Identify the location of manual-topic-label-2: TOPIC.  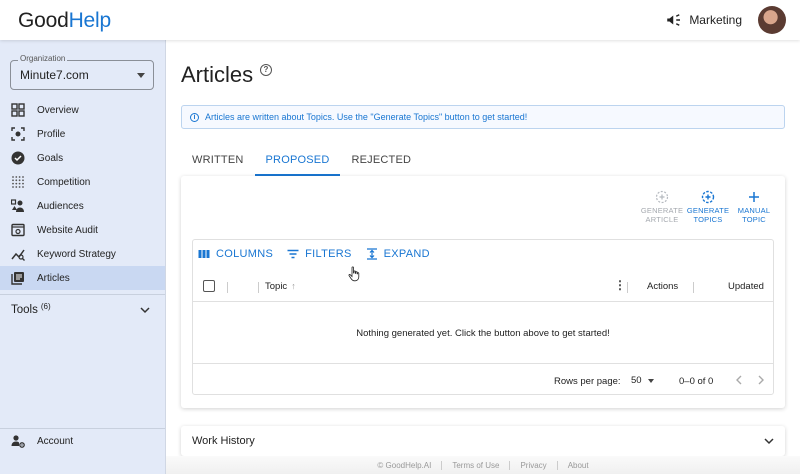
(754, 219).